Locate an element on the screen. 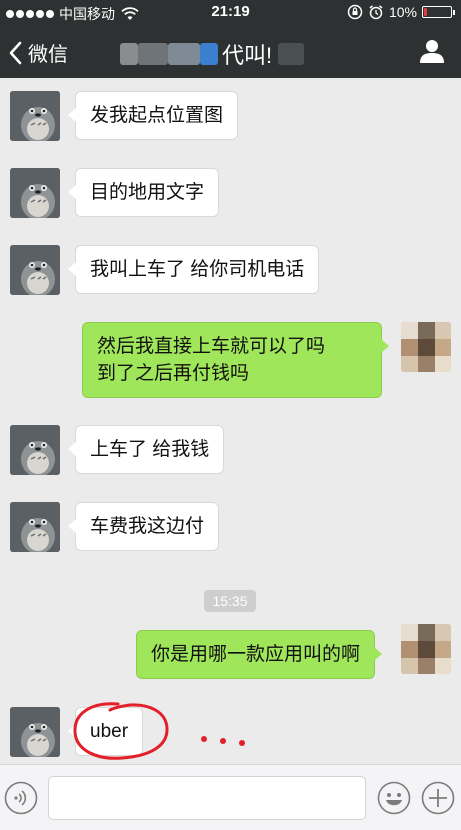 The width and height of the screenshot is (461, 830). status-right: 10% is located at coordinates (401, 12).